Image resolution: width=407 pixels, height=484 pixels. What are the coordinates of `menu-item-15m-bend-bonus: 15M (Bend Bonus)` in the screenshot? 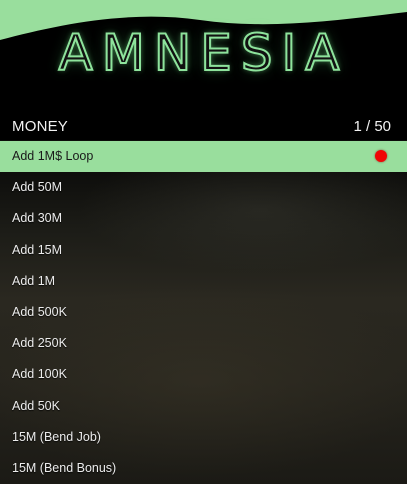 It's located at (203, 468).